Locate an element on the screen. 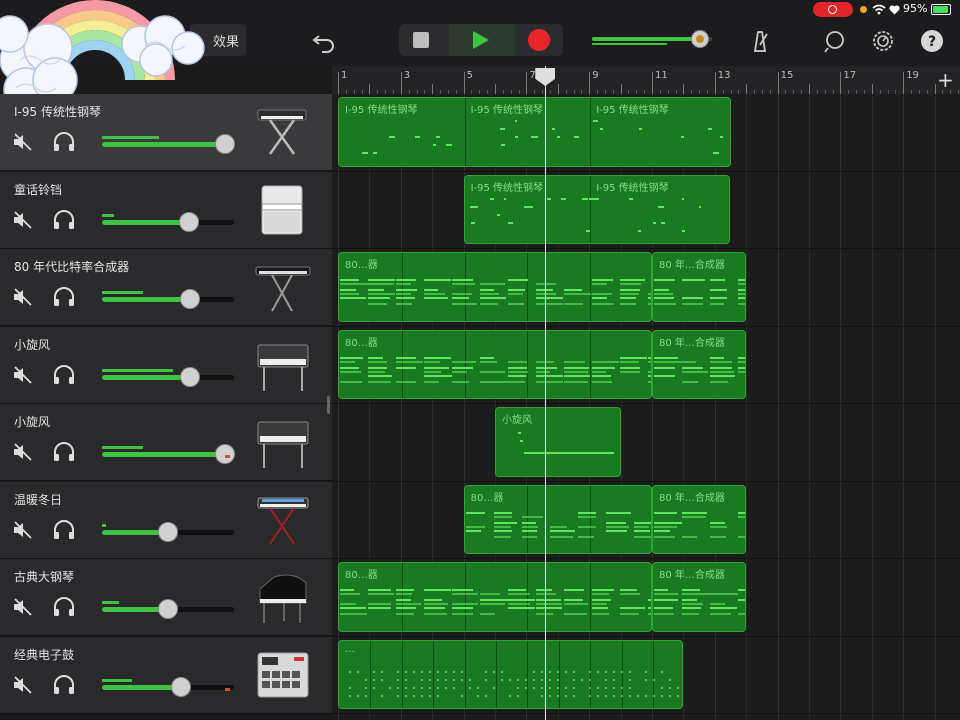 The height and width of the screenshot is (720, 960). loop-browser-icon is located at coordinates (835, 41).